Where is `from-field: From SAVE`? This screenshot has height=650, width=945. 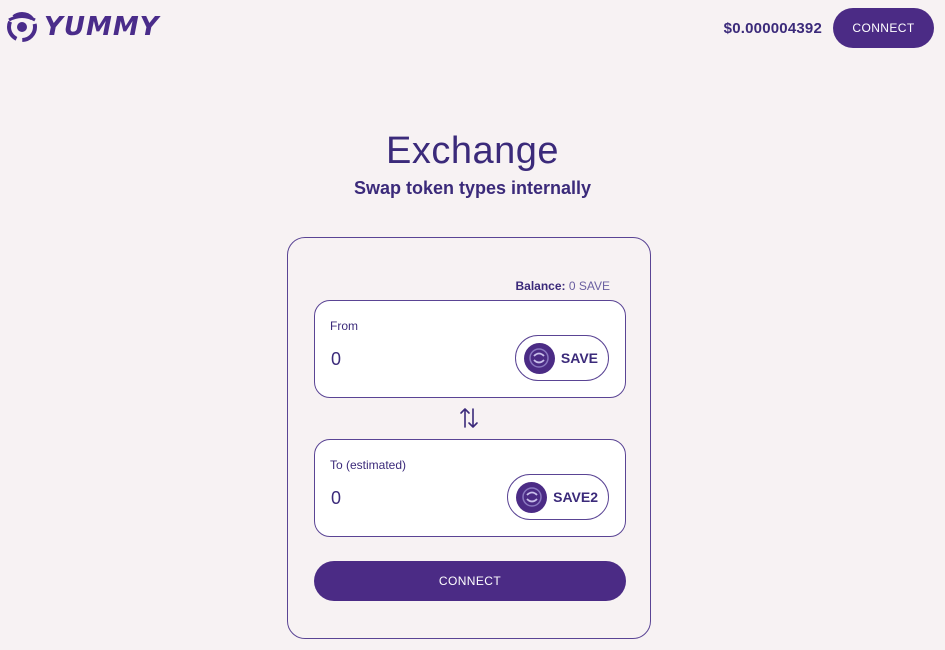 from-field: From SAVE is located at coordinates (470, 349).